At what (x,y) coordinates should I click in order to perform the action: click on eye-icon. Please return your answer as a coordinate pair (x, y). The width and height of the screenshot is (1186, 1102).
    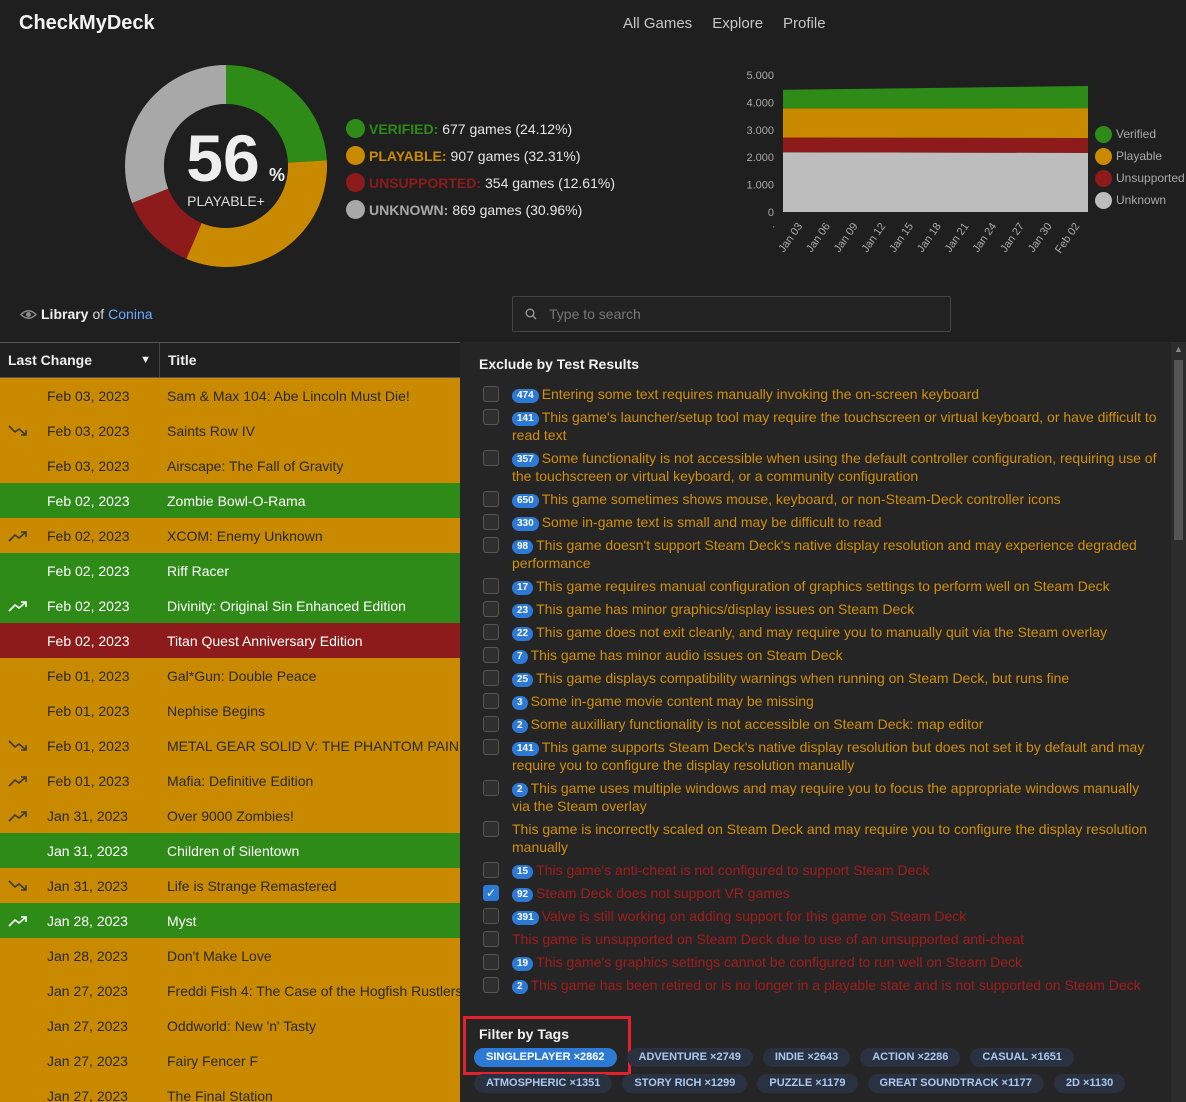
    Looking at the image, I should click on (28, 314).